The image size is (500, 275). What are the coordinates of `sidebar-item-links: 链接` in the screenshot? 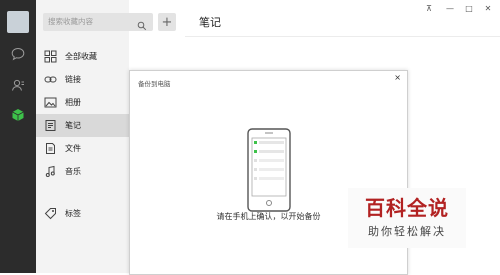 It's located at (82, 79).